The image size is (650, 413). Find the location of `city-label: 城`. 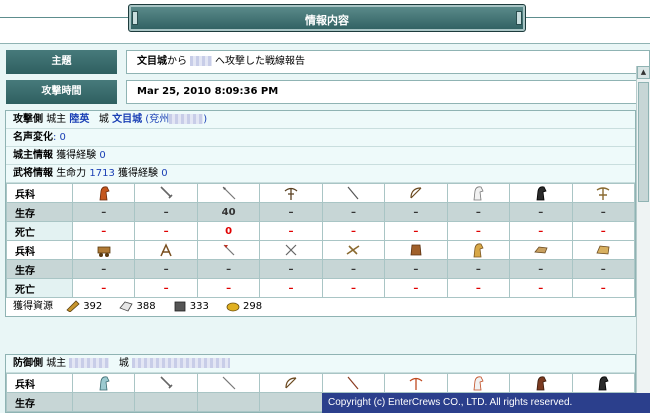

city-label: 城 is located at coordinates (103, 119).